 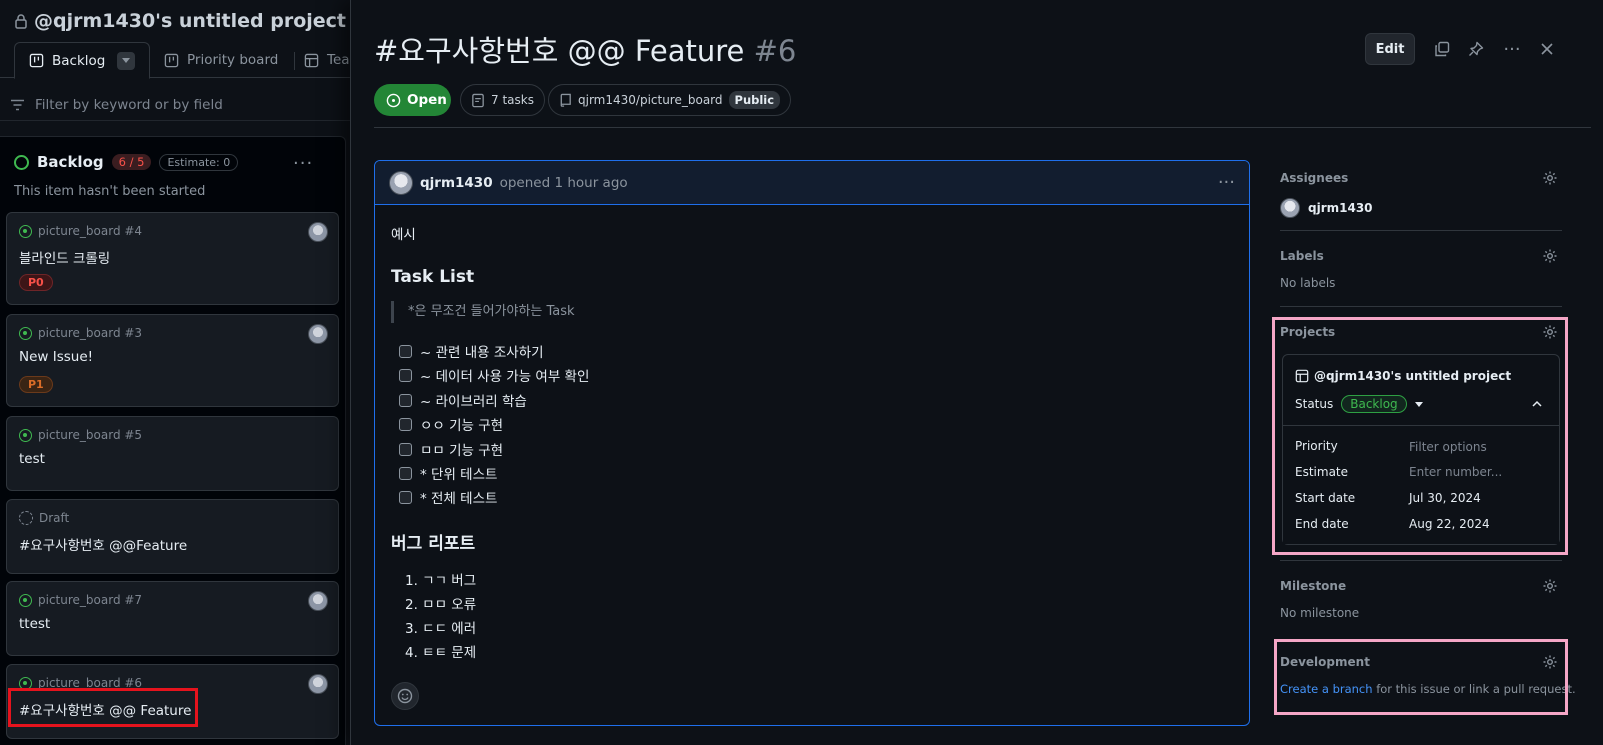 I want to click on card-meta: picture_board #7, so click(x=80, y=600).